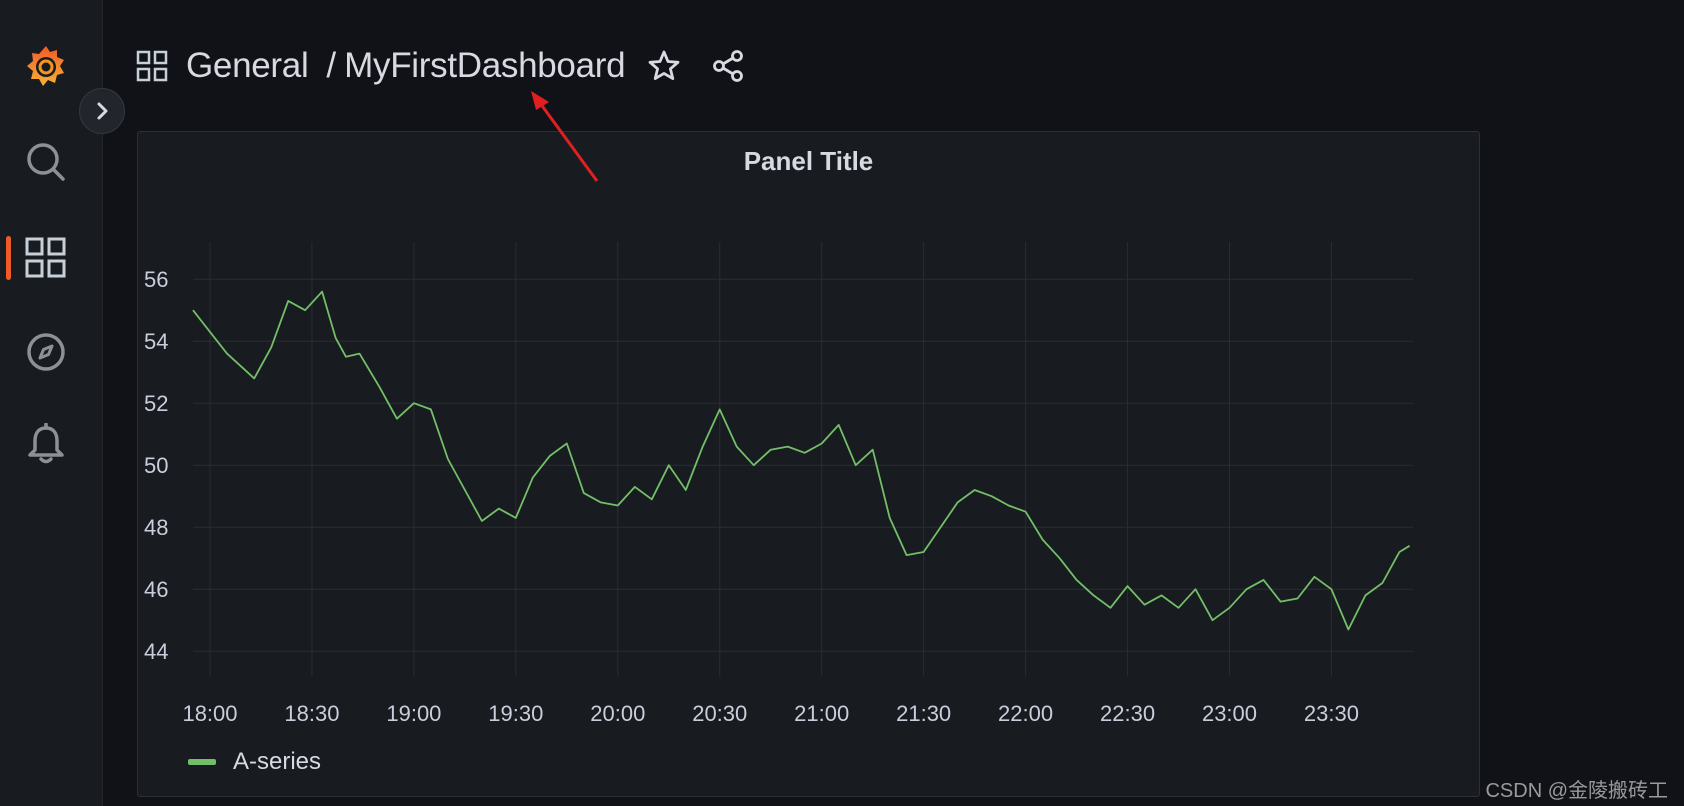 The height and width of the screenshot is (806, 1684). What do you see at coordinates (202, 762) in the screenshot?
I see `legend-swatch` at bounding box center [202, 762].